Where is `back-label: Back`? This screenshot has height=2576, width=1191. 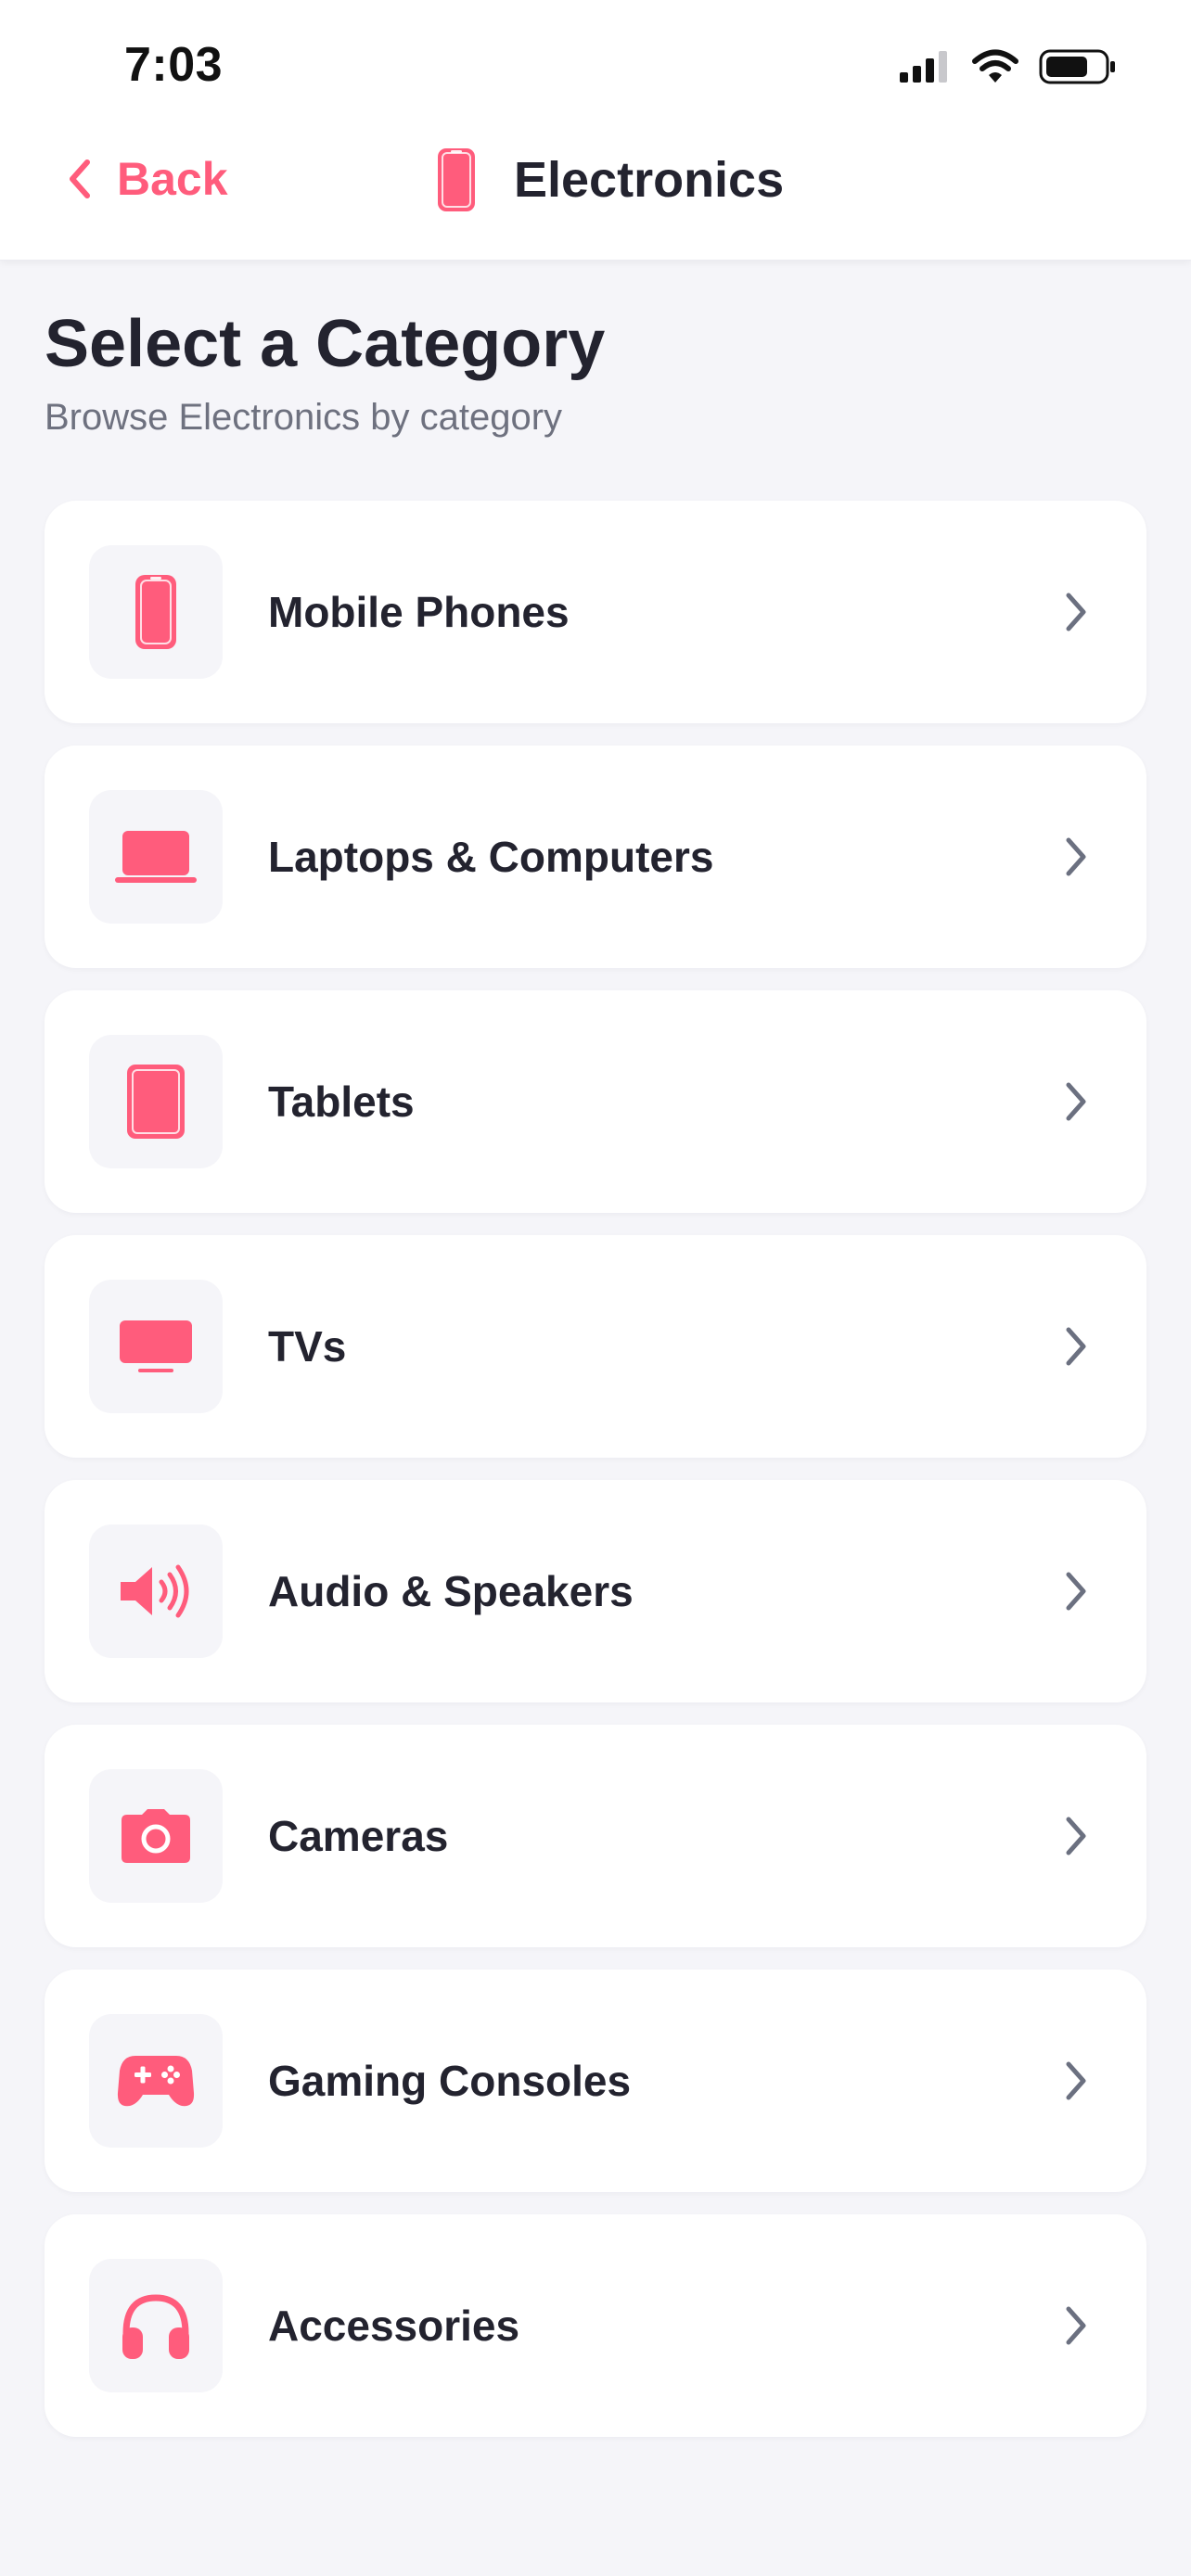
back-label: Back is located at coordinates (172, 179).